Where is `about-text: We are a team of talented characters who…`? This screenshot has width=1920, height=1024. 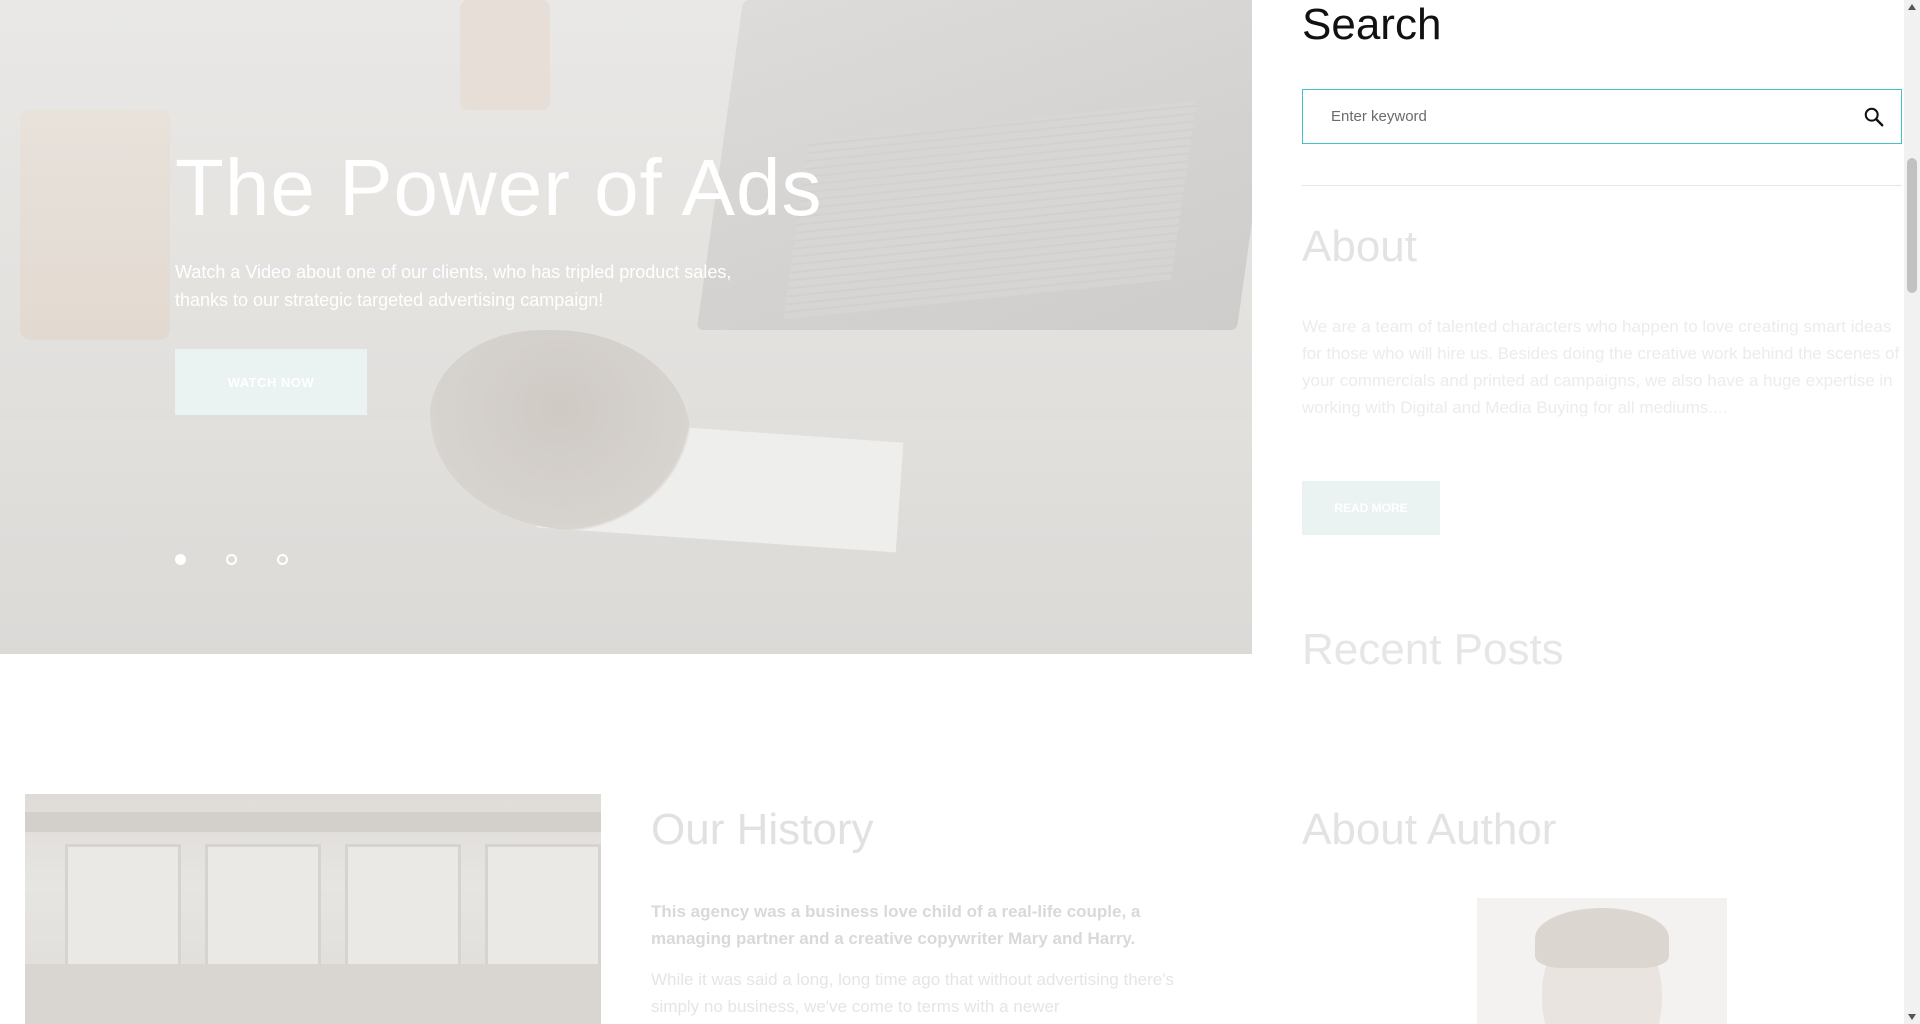 about-text: We are a team of talented characters who… is located at coordinates (1601, 367).